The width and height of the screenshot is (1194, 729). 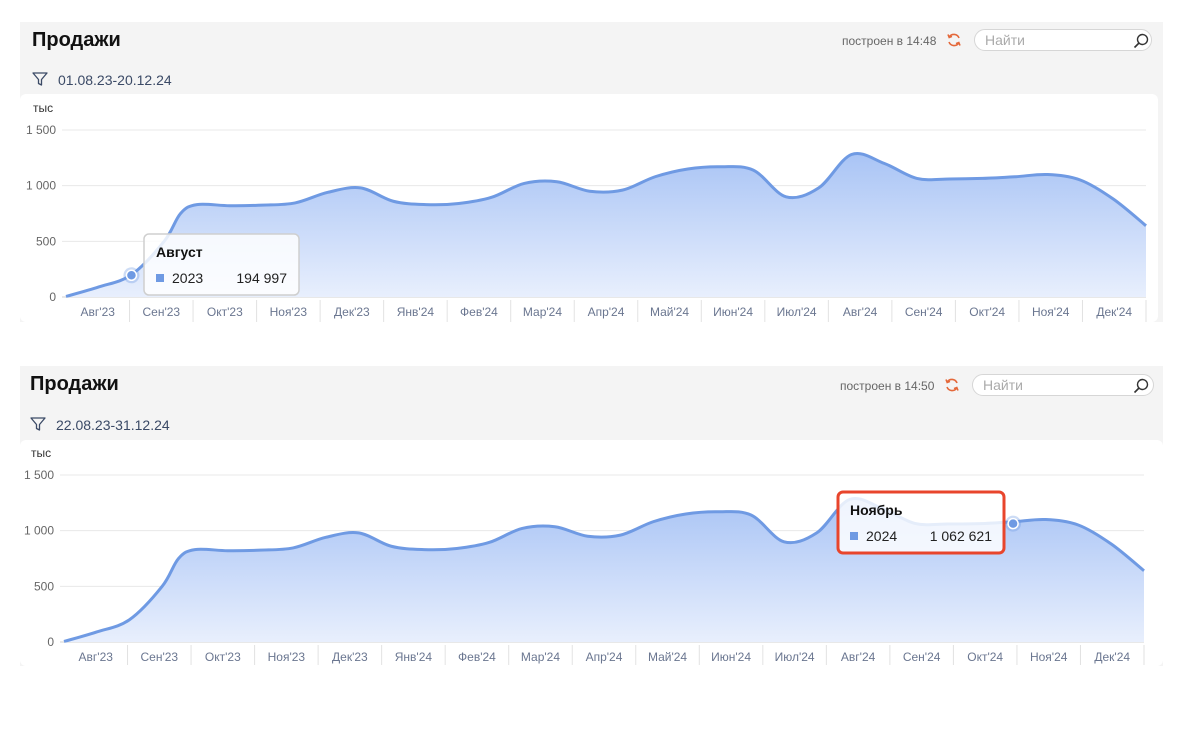 I want to click on x-tick-label: Дек'24, so click(x=1112, y=657).